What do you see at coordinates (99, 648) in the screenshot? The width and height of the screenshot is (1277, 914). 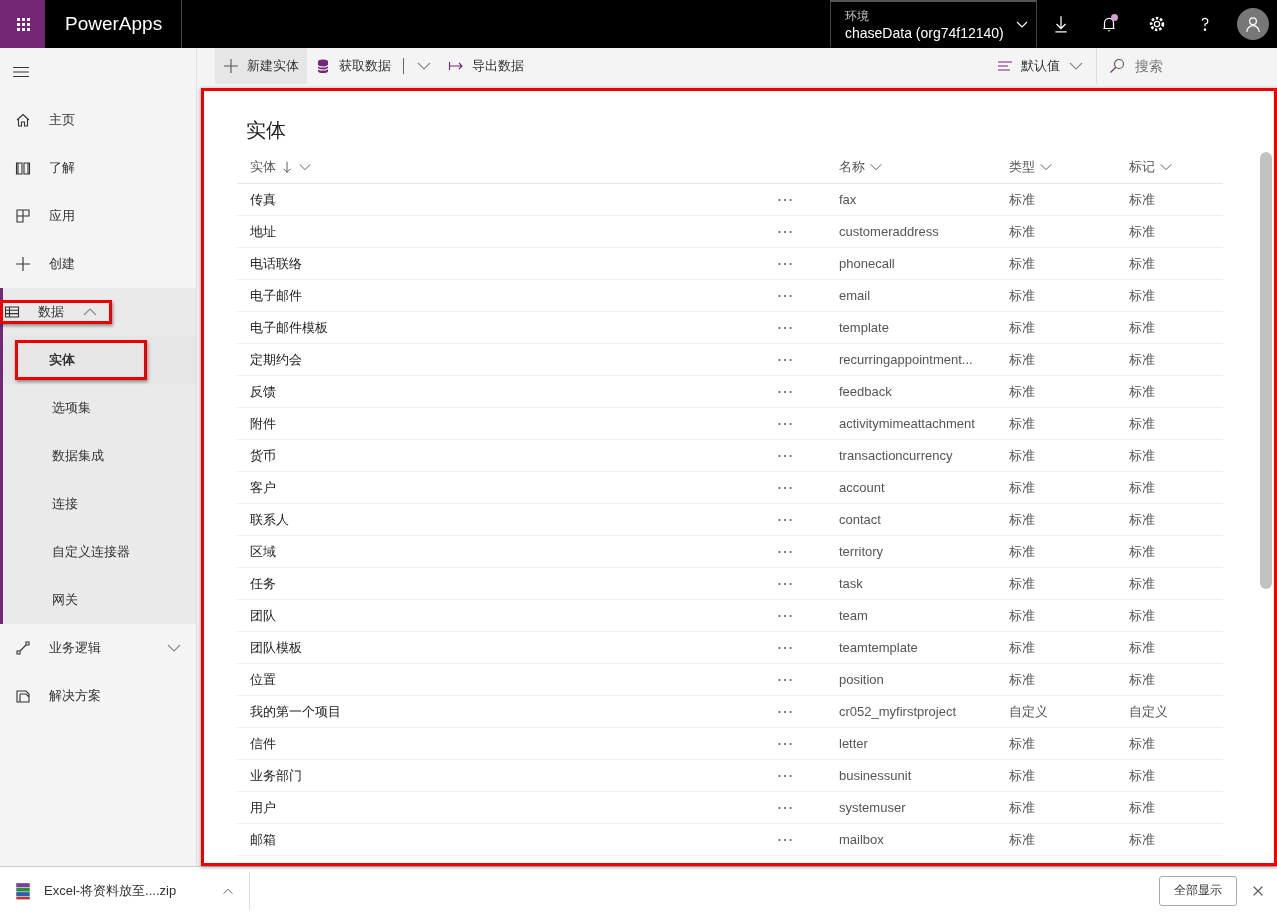 I see `nav-item: 业务逻辑` at bounding box center [99, 648].